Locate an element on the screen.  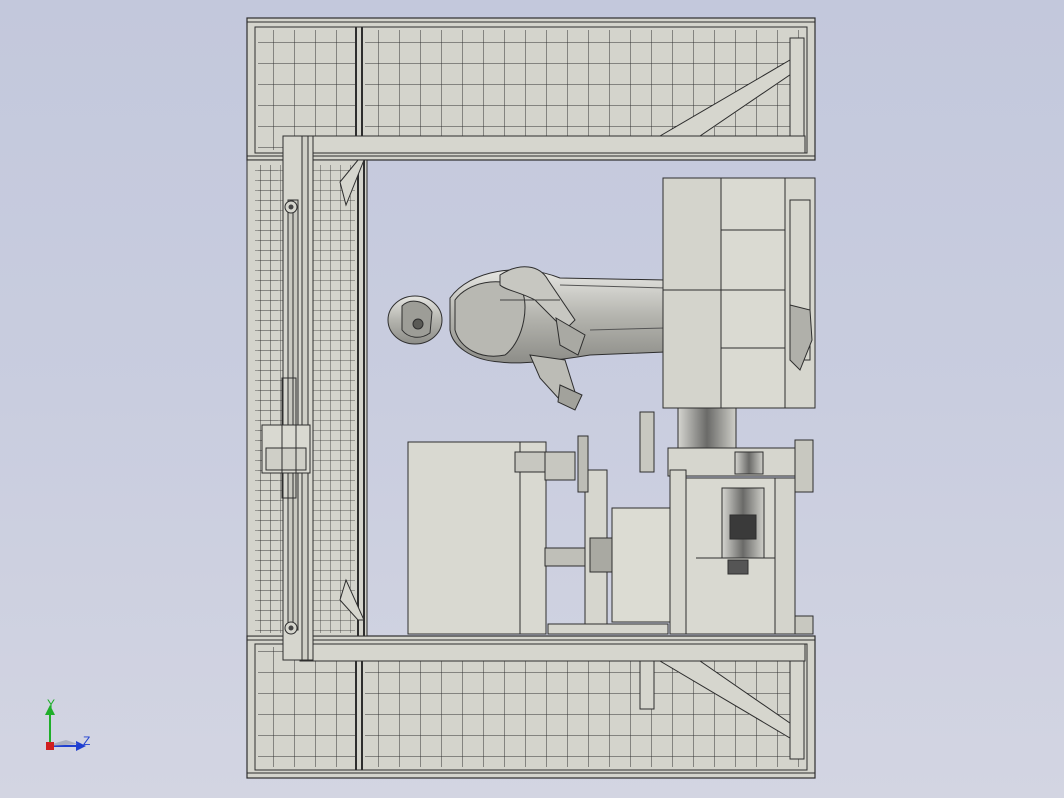
origin-marker is located at coordinates (50, 746).